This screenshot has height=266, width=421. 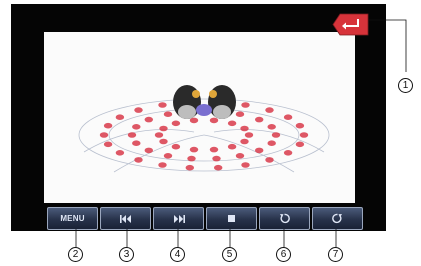 What do you see at coordinates (75, 254) in the screenshot?
I see `callout-2: 2` at bounding box center [75, 254].